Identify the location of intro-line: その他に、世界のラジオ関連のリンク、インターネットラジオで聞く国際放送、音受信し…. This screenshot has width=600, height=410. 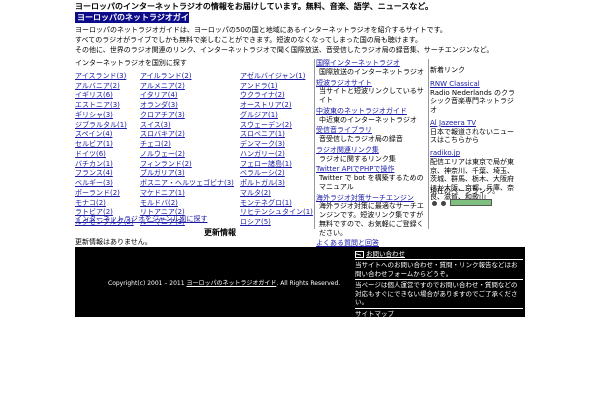
(284, 49).